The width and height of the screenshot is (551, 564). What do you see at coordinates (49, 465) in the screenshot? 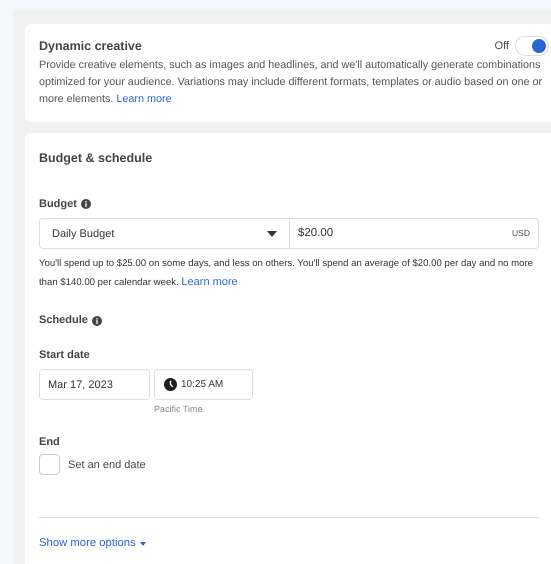
I see `end-date-checkbox` at bounding box center [49, 465].